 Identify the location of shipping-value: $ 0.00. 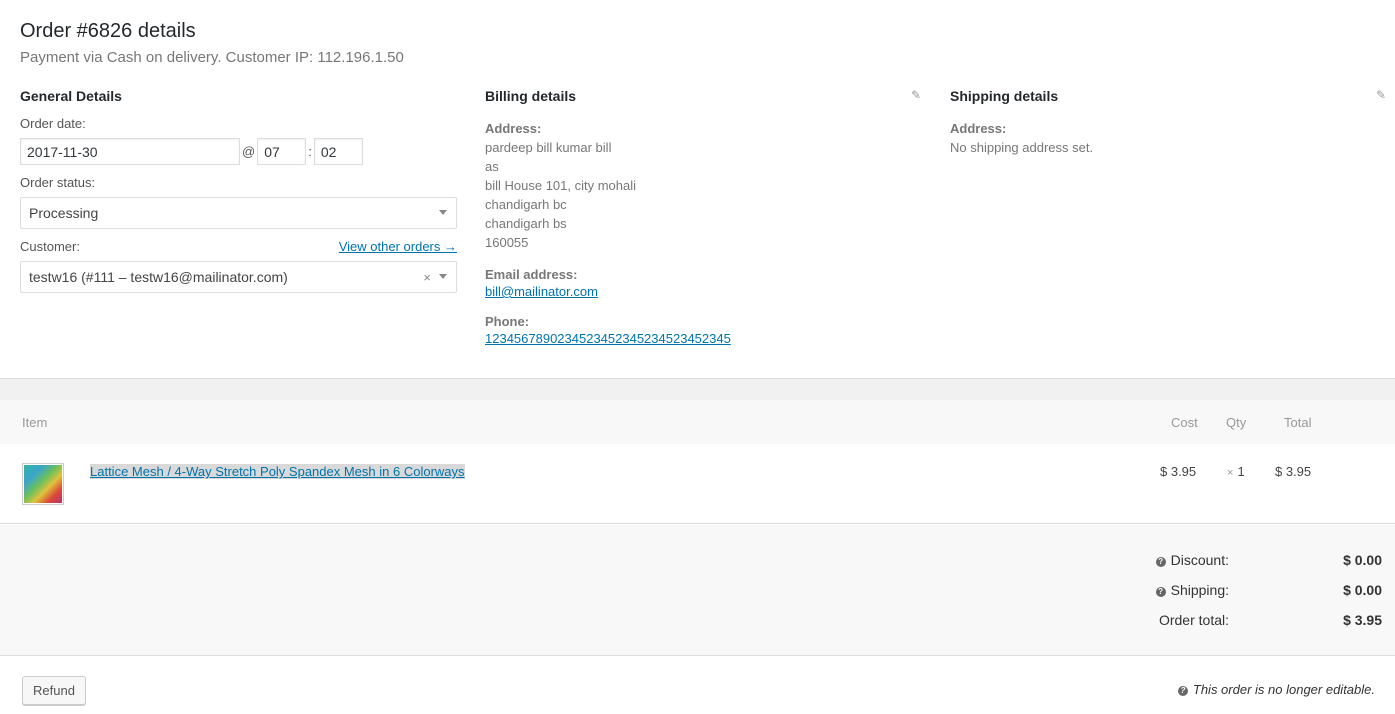
(1362, 590).